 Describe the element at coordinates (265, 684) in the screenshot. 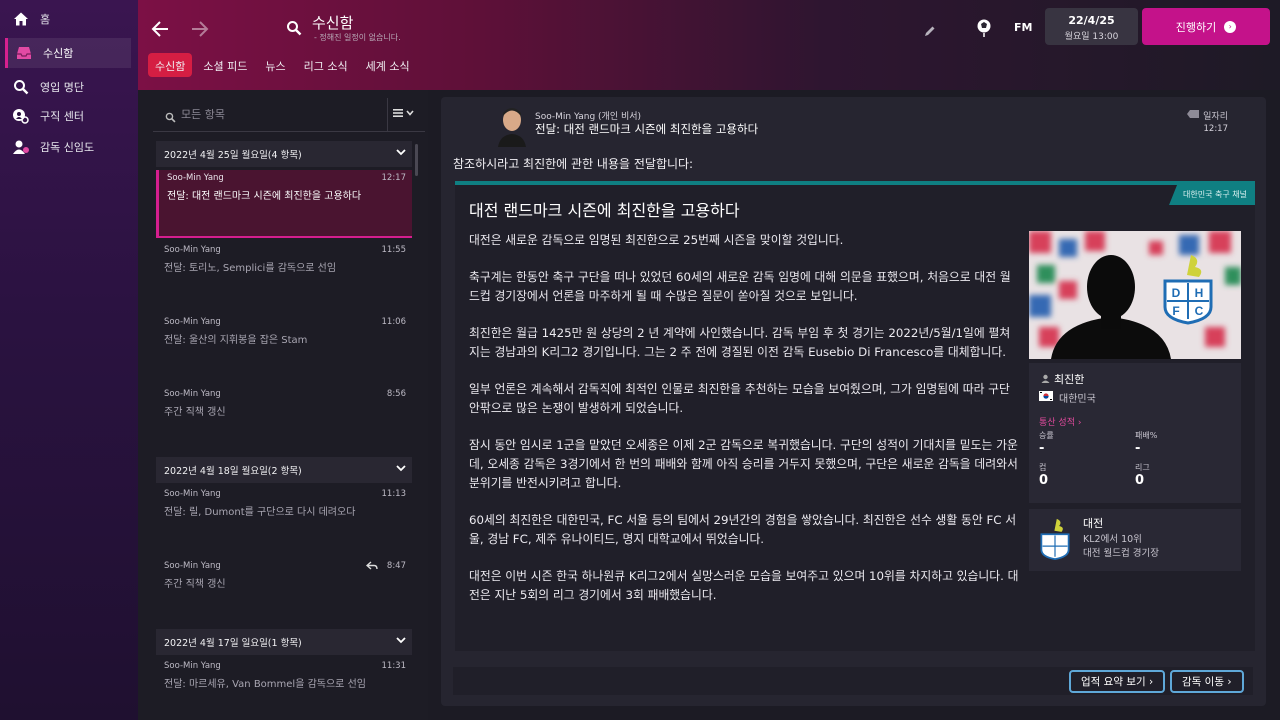

I see `message-subject: 전달: 마르세유, Van Bommel을 감독으로 선임` at that location.